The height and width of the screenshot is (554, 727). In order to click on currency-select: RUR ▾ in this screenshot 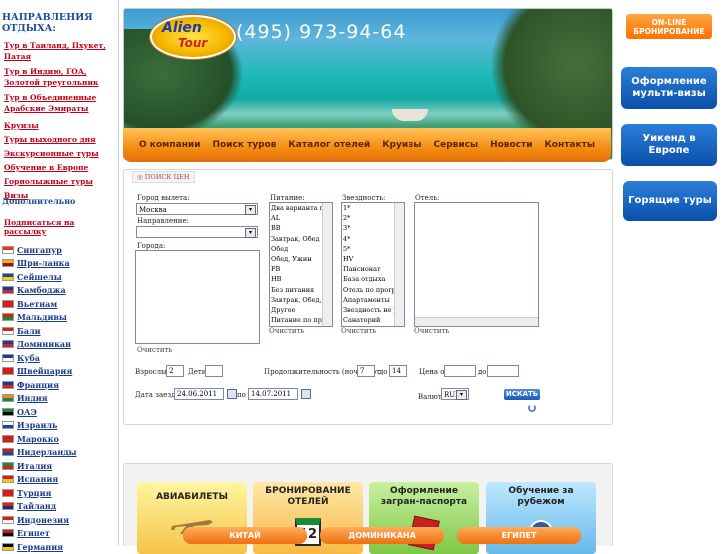, I will do `click(455, 394)`.